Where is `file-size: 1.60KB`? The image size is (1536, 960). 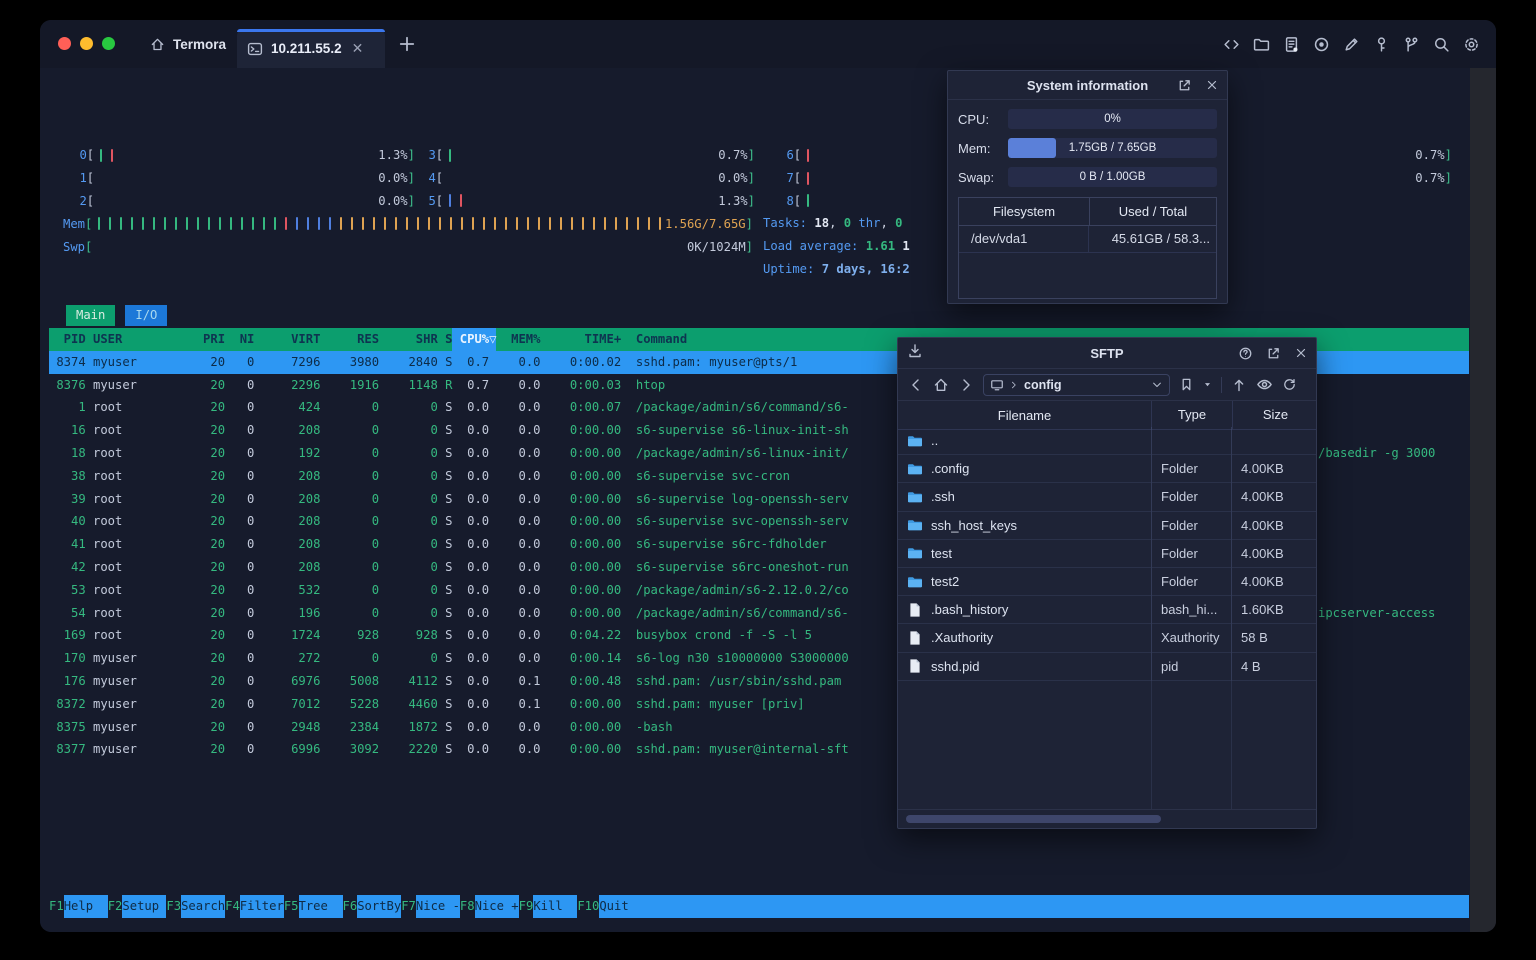 file-size: 1.60KB is located at coordinates (1273, 610).